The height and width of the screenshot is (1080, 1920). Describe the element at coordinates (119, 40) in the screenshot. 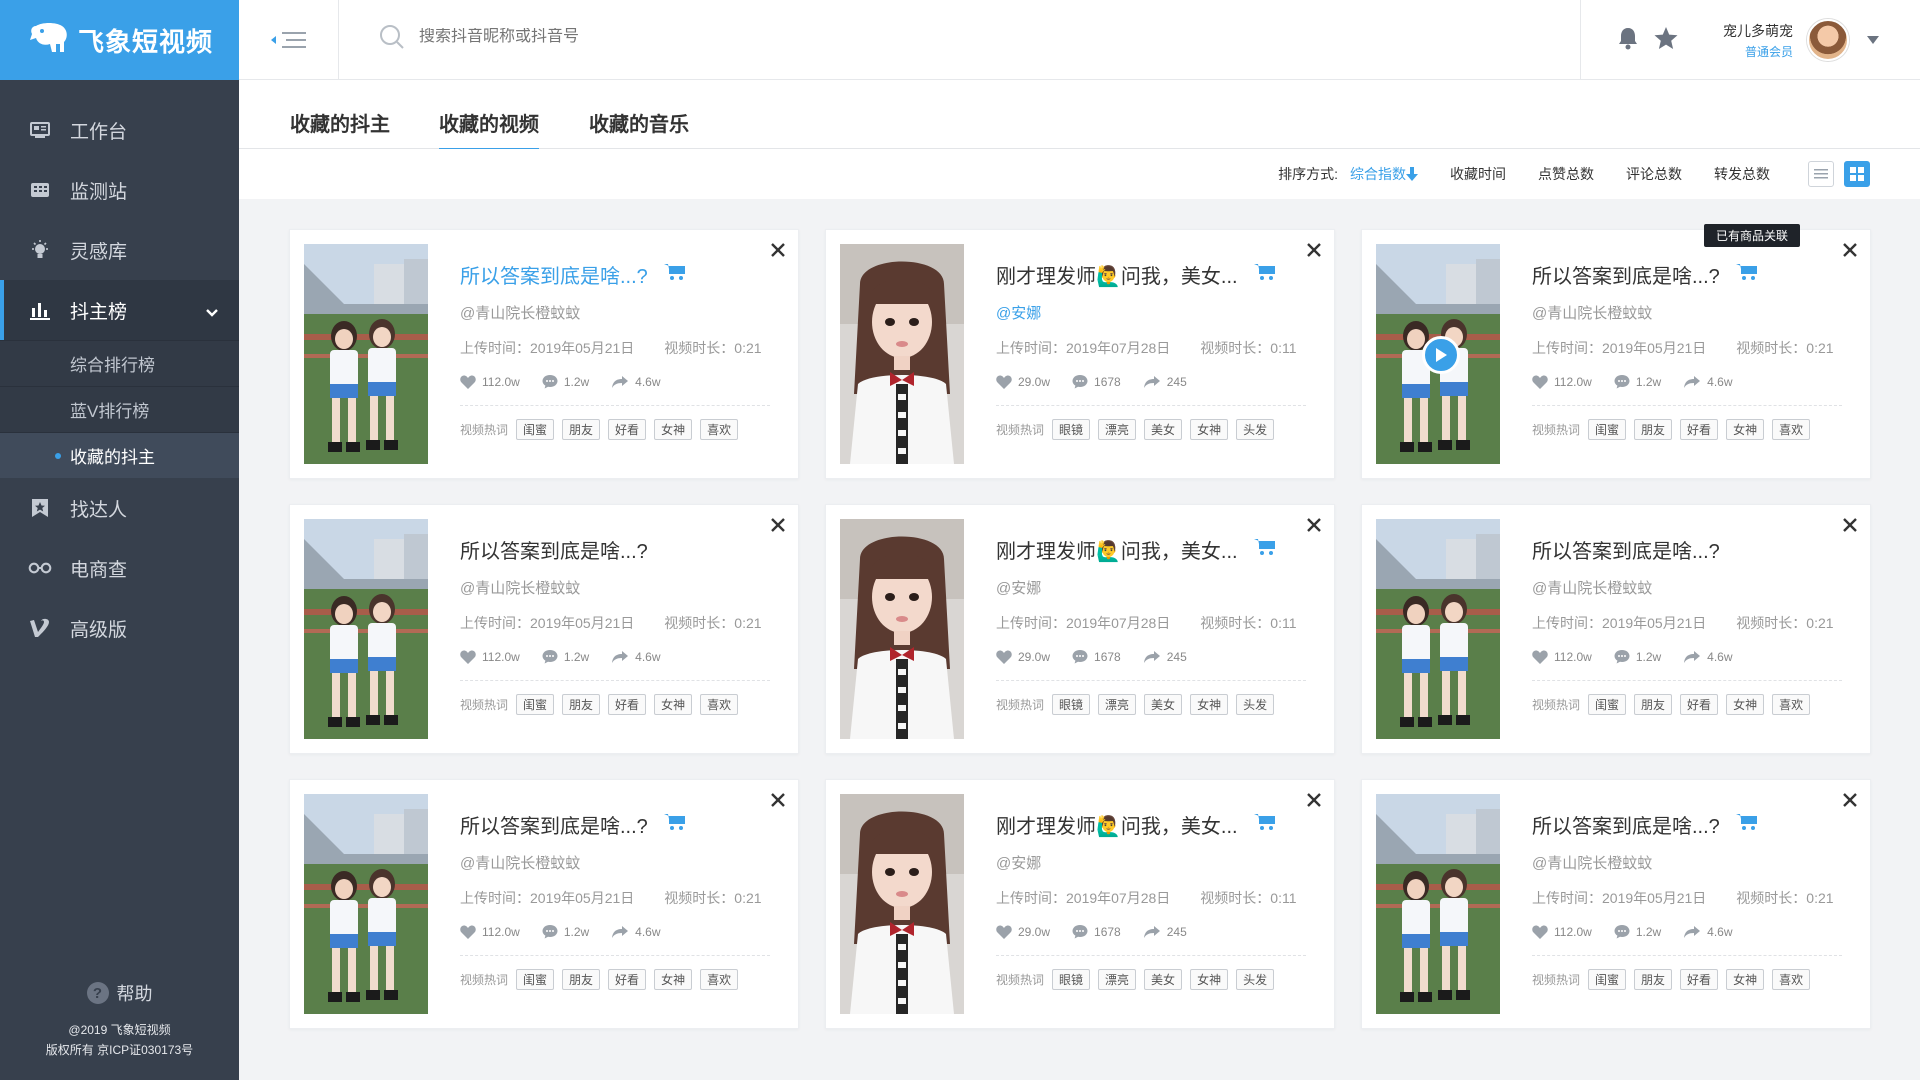

I see `app-logo: 飞象短视频` at that location.